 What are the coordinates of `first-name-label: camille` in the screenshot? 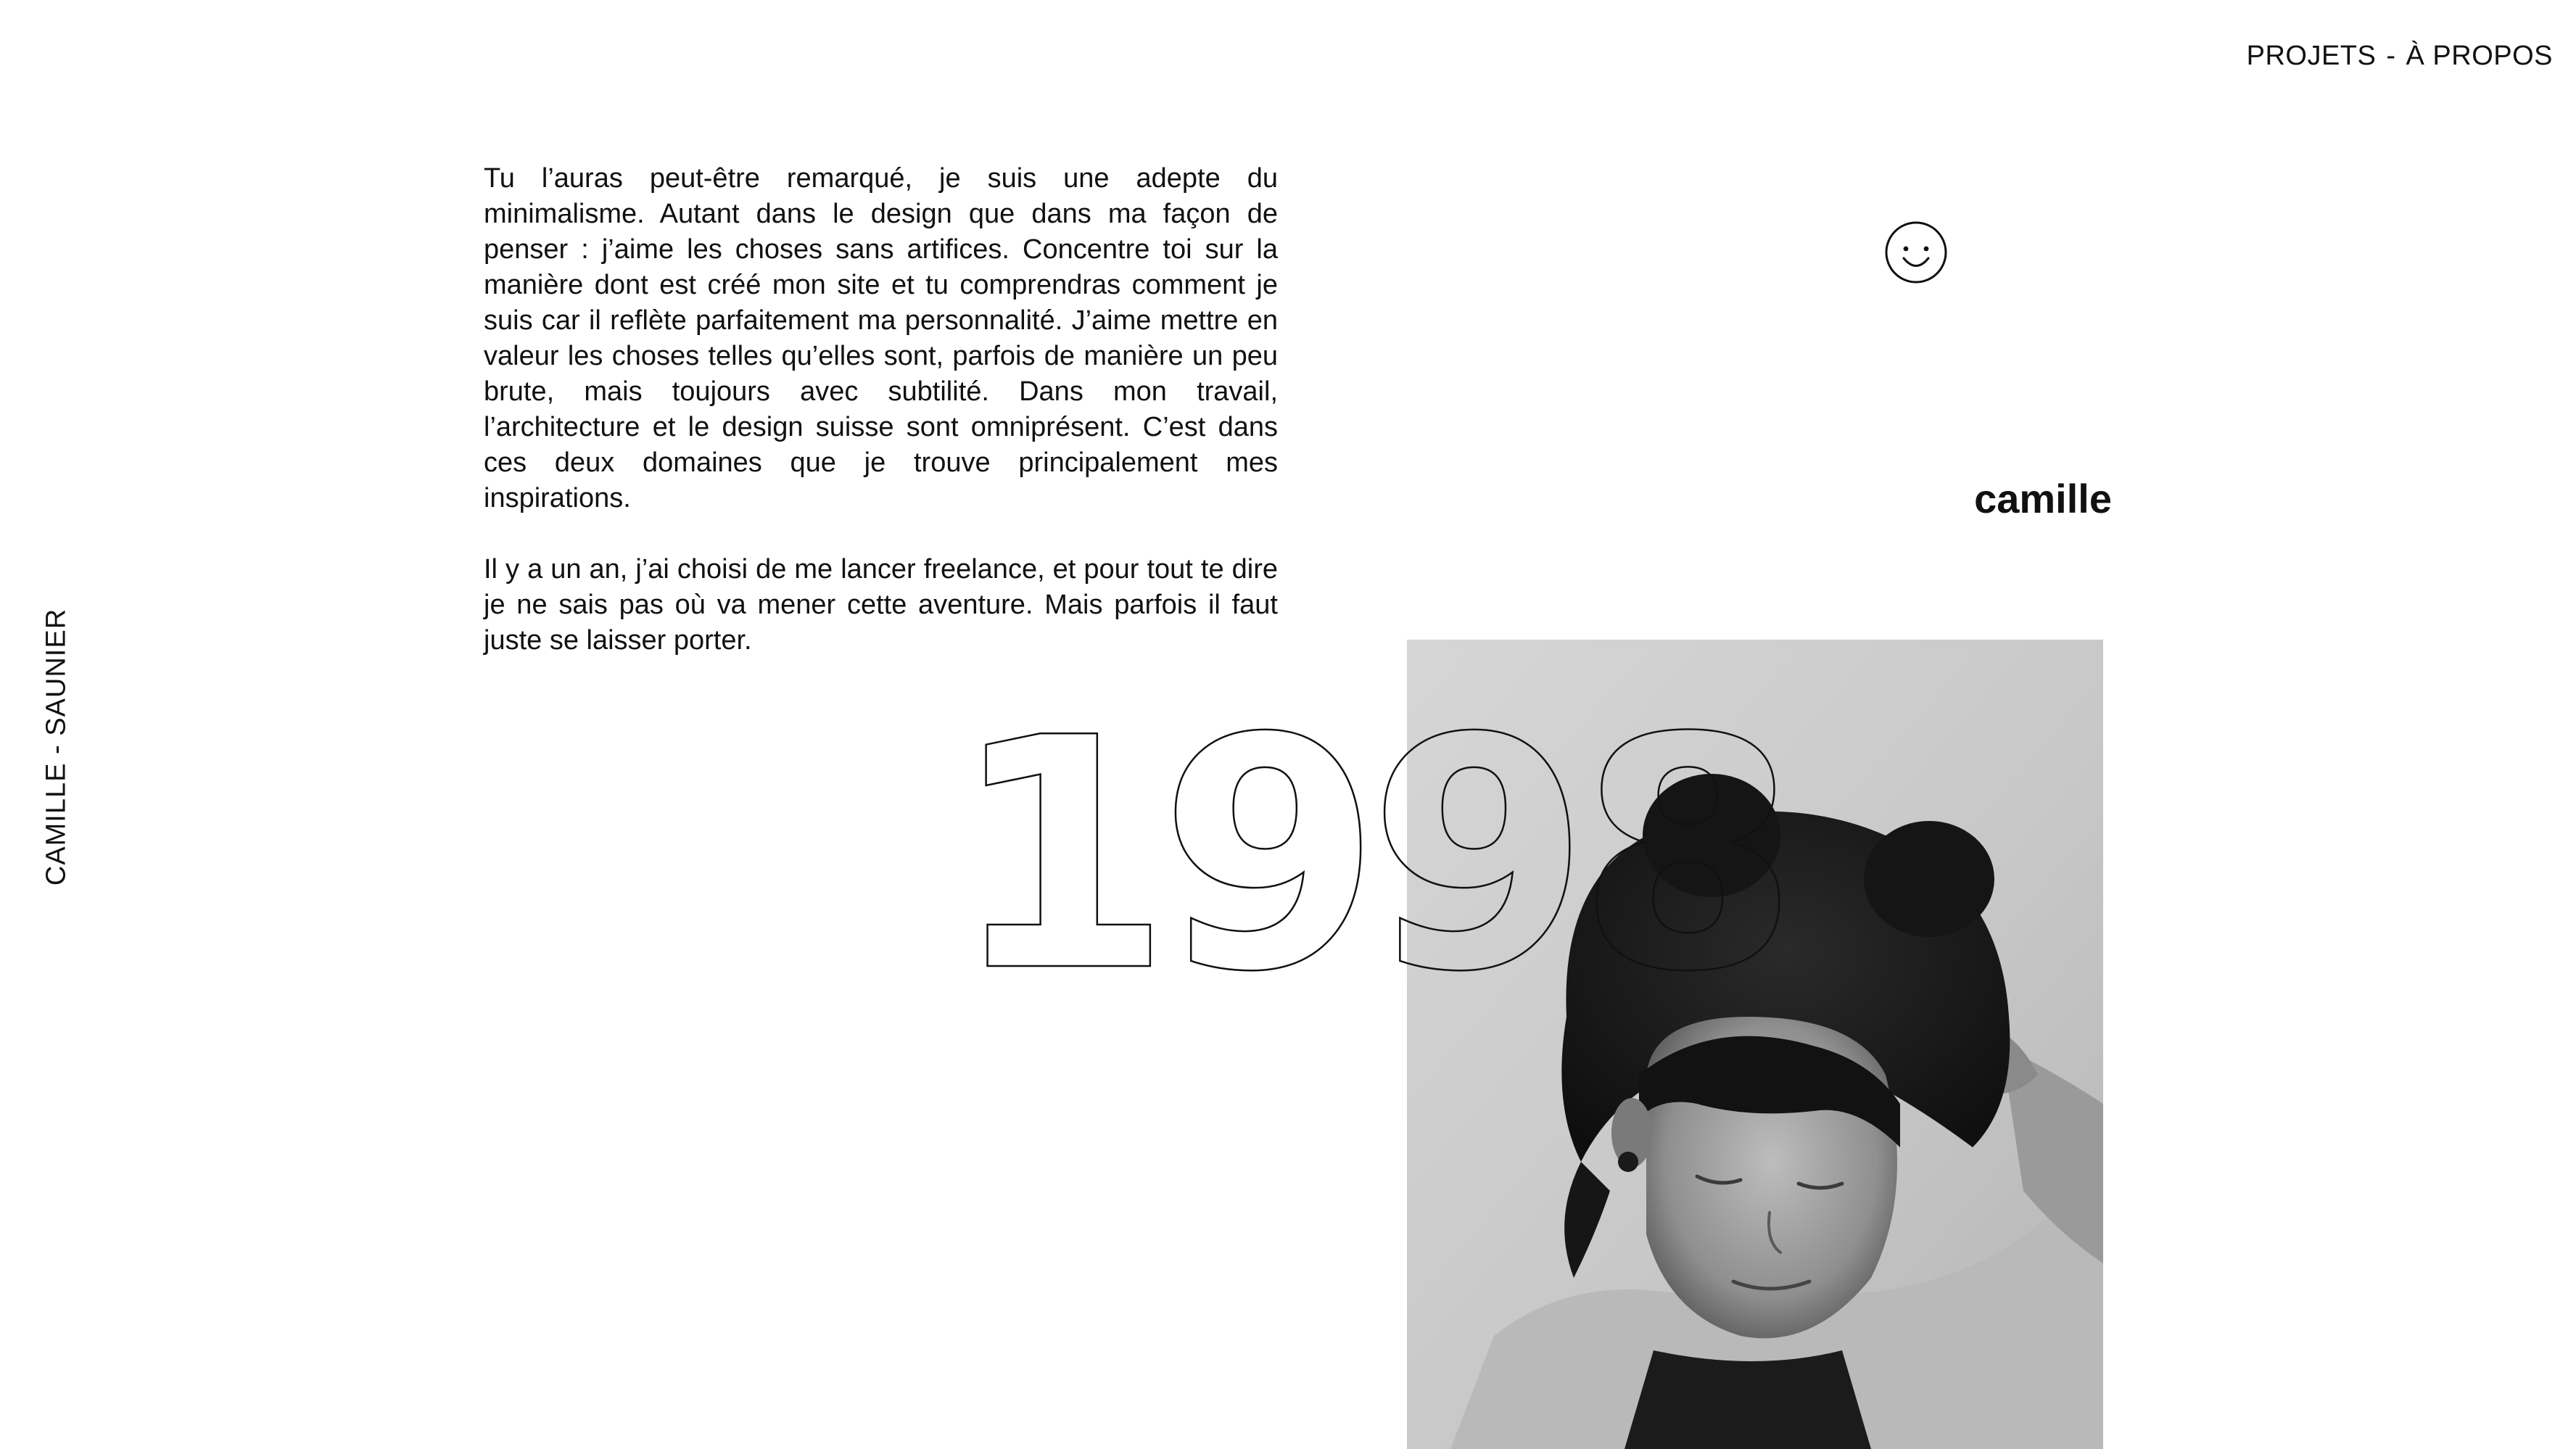 It's located at (2043, 498).